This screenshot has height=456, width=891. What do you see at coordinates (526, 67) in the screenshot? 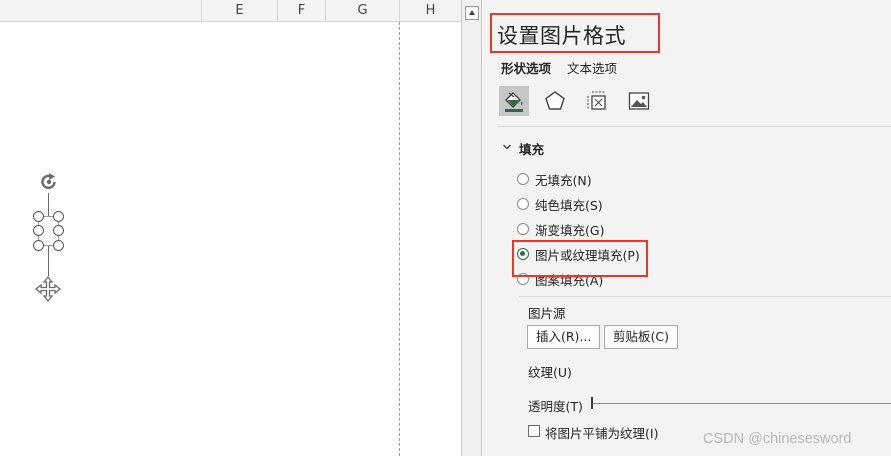
I see `tab-shape-options: 形状选项` at bounding box center [526, 67].